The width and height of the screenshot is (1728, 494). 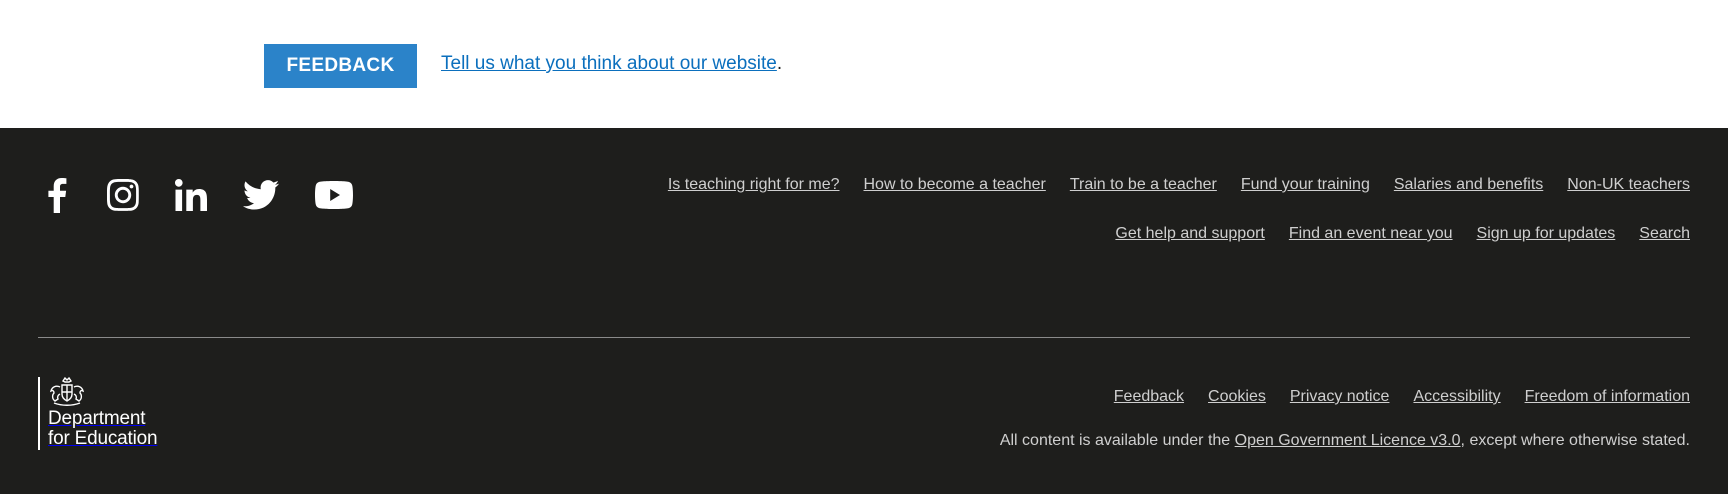 I want to click on licence-prefix: All content is available under the, so click(x=1117, y=440).